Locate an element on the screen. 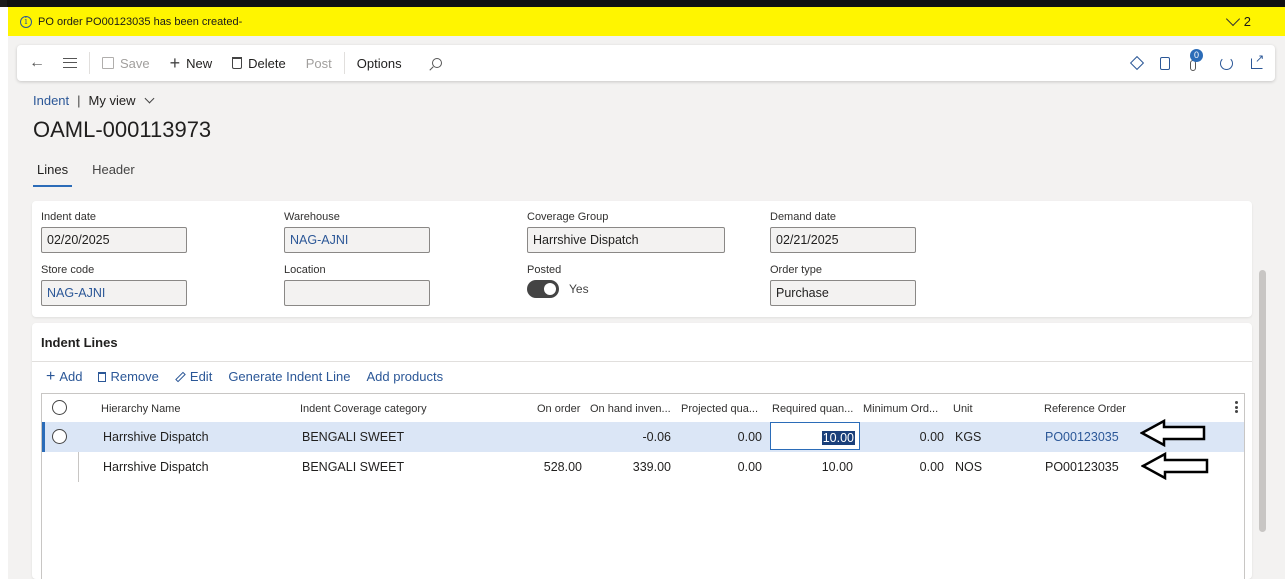 The width and height of the screenshot is (1285, 579). field-label: Location is located at coordinates (305, 270).